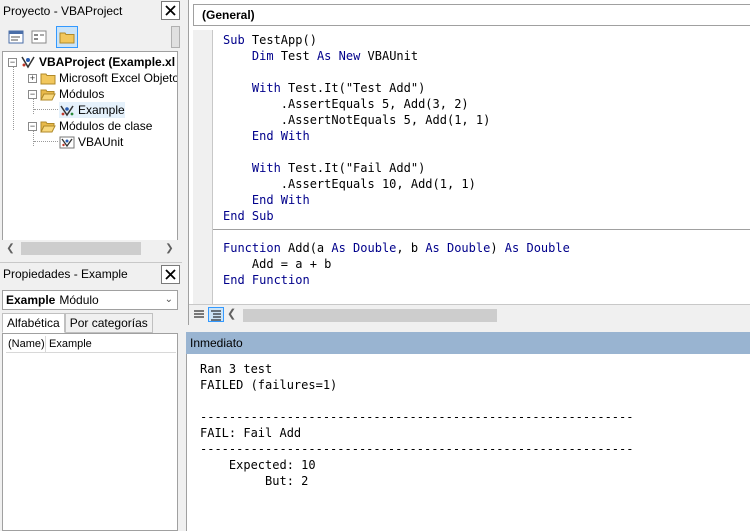  Describe the element at coordinates (175, 37) in the screenshot. I see `toolbar-overflow` at that location.